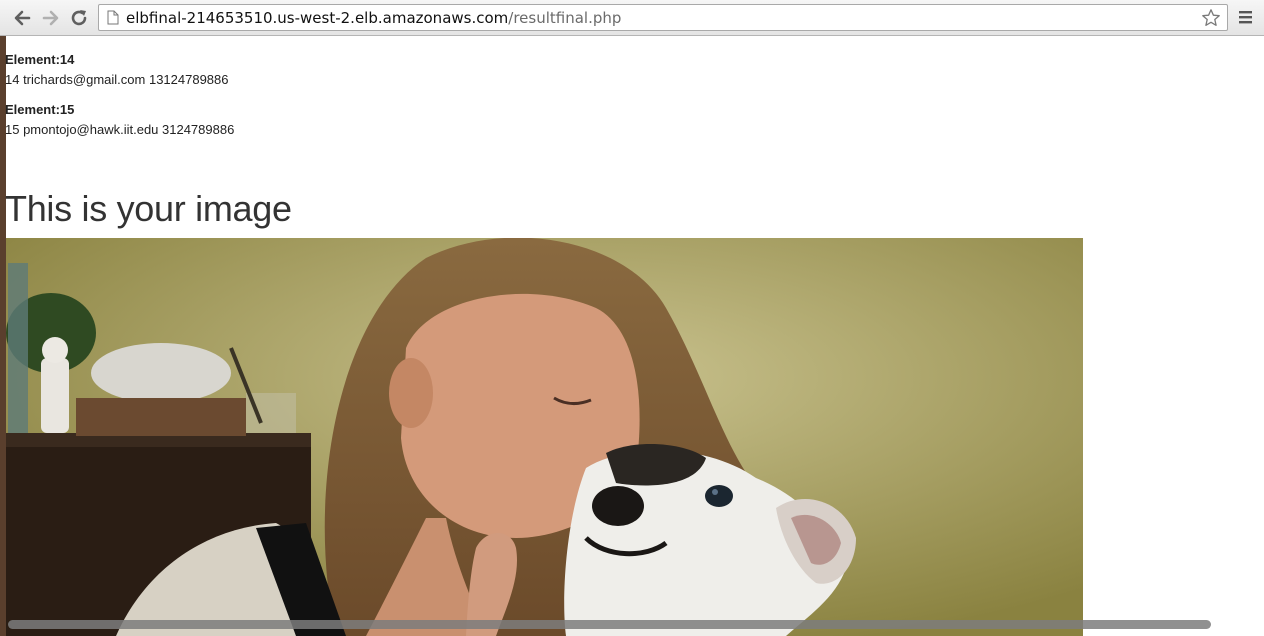 The height and width of the screenshot is (636, 1264). I want to click on url-path: /resultfinal.php, so click(565, 18).